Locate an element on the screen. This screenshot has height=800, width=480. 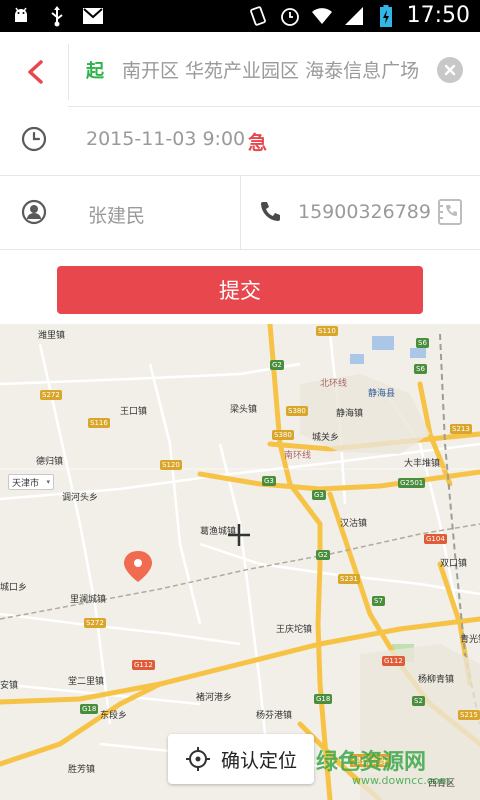
map-label: 东段乡 is located at coordinates (114, 716).